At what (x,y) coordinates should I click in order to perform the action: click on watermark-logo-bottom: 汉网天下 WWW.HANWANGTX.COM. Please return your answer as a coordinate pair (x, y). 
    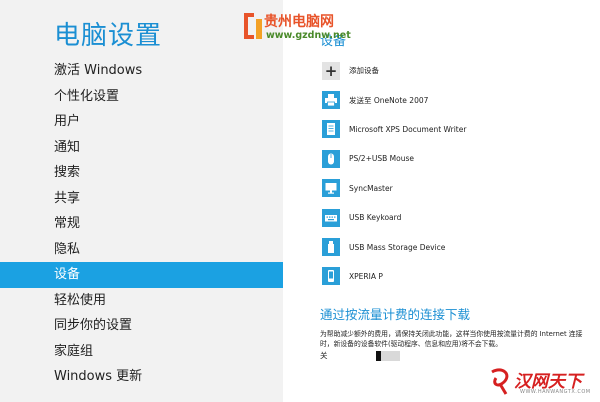
    Looking at the image, I should click on (543, 382).